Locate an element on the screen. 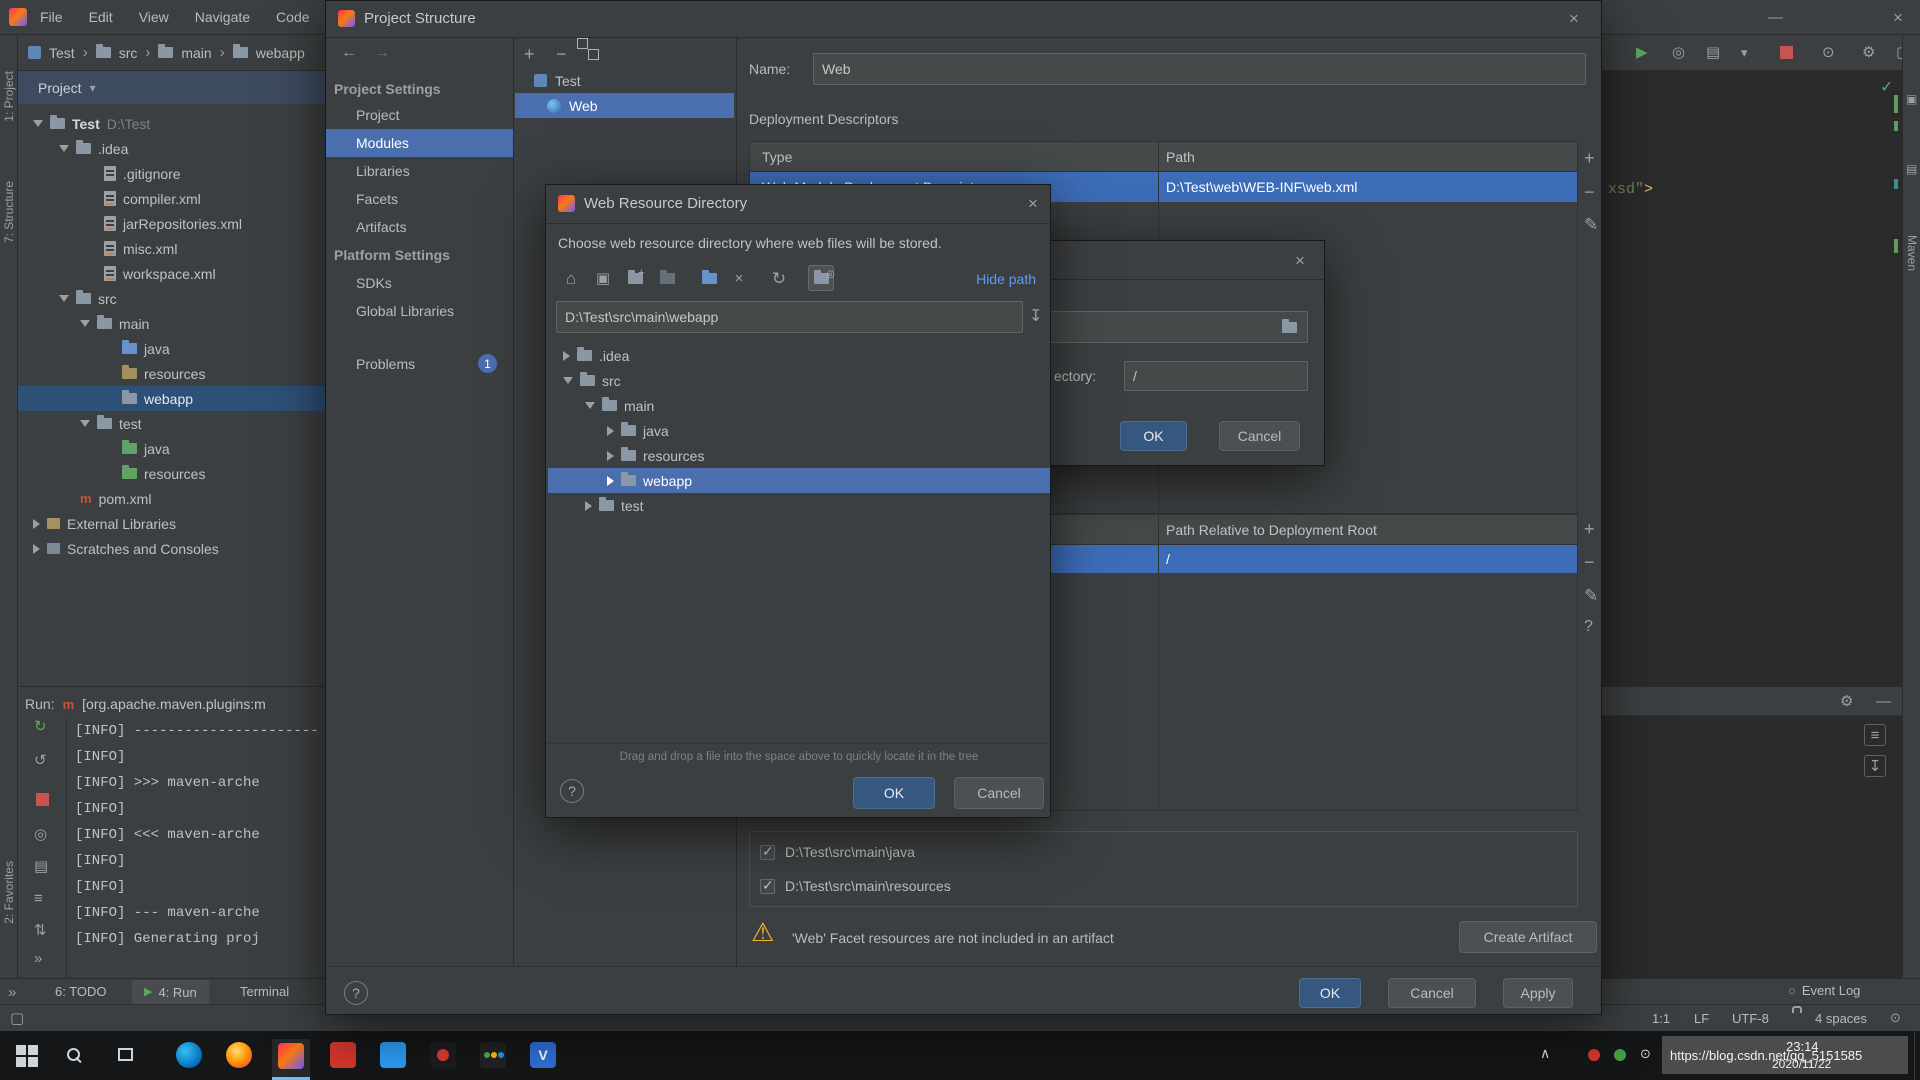  move-folder-icon is located at coordinates (709, 278).